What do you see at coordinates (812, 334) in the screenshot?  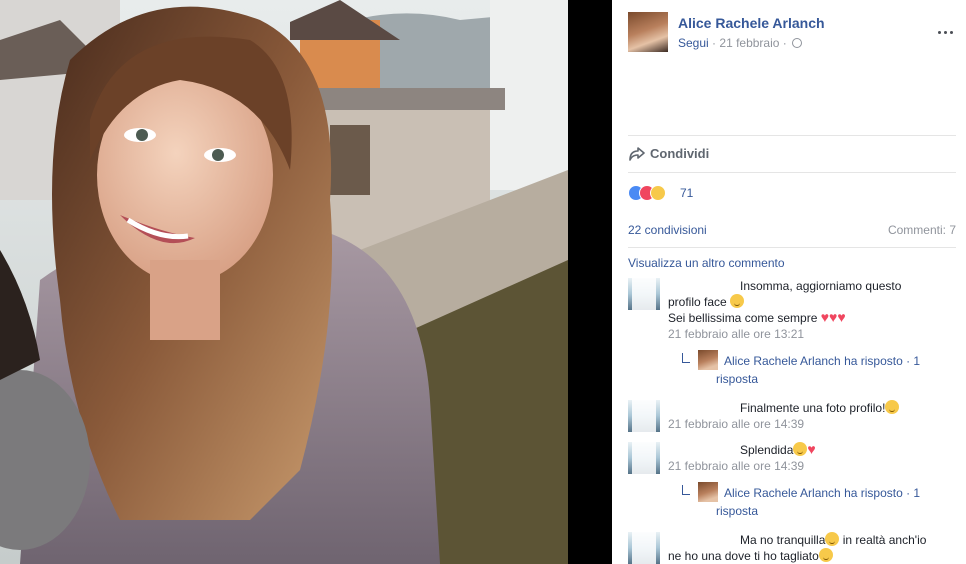 I see `comment-time: 21 febbraio alle ore 13:21` at bounding box center [812, 334].